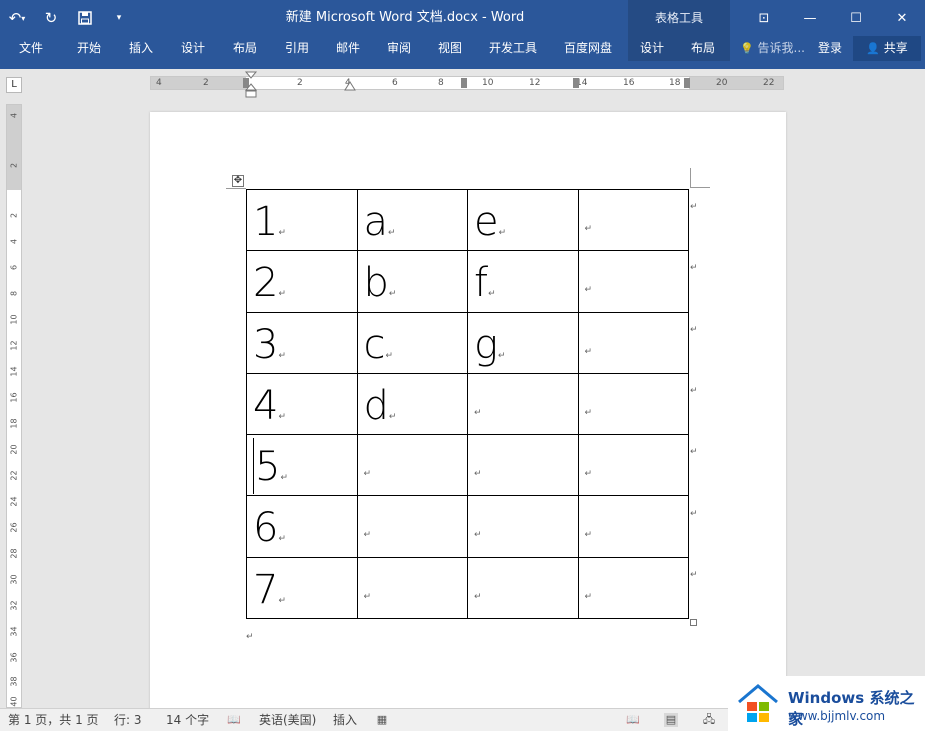  I want to click on tab-insert: 插入, so click(141, 48).